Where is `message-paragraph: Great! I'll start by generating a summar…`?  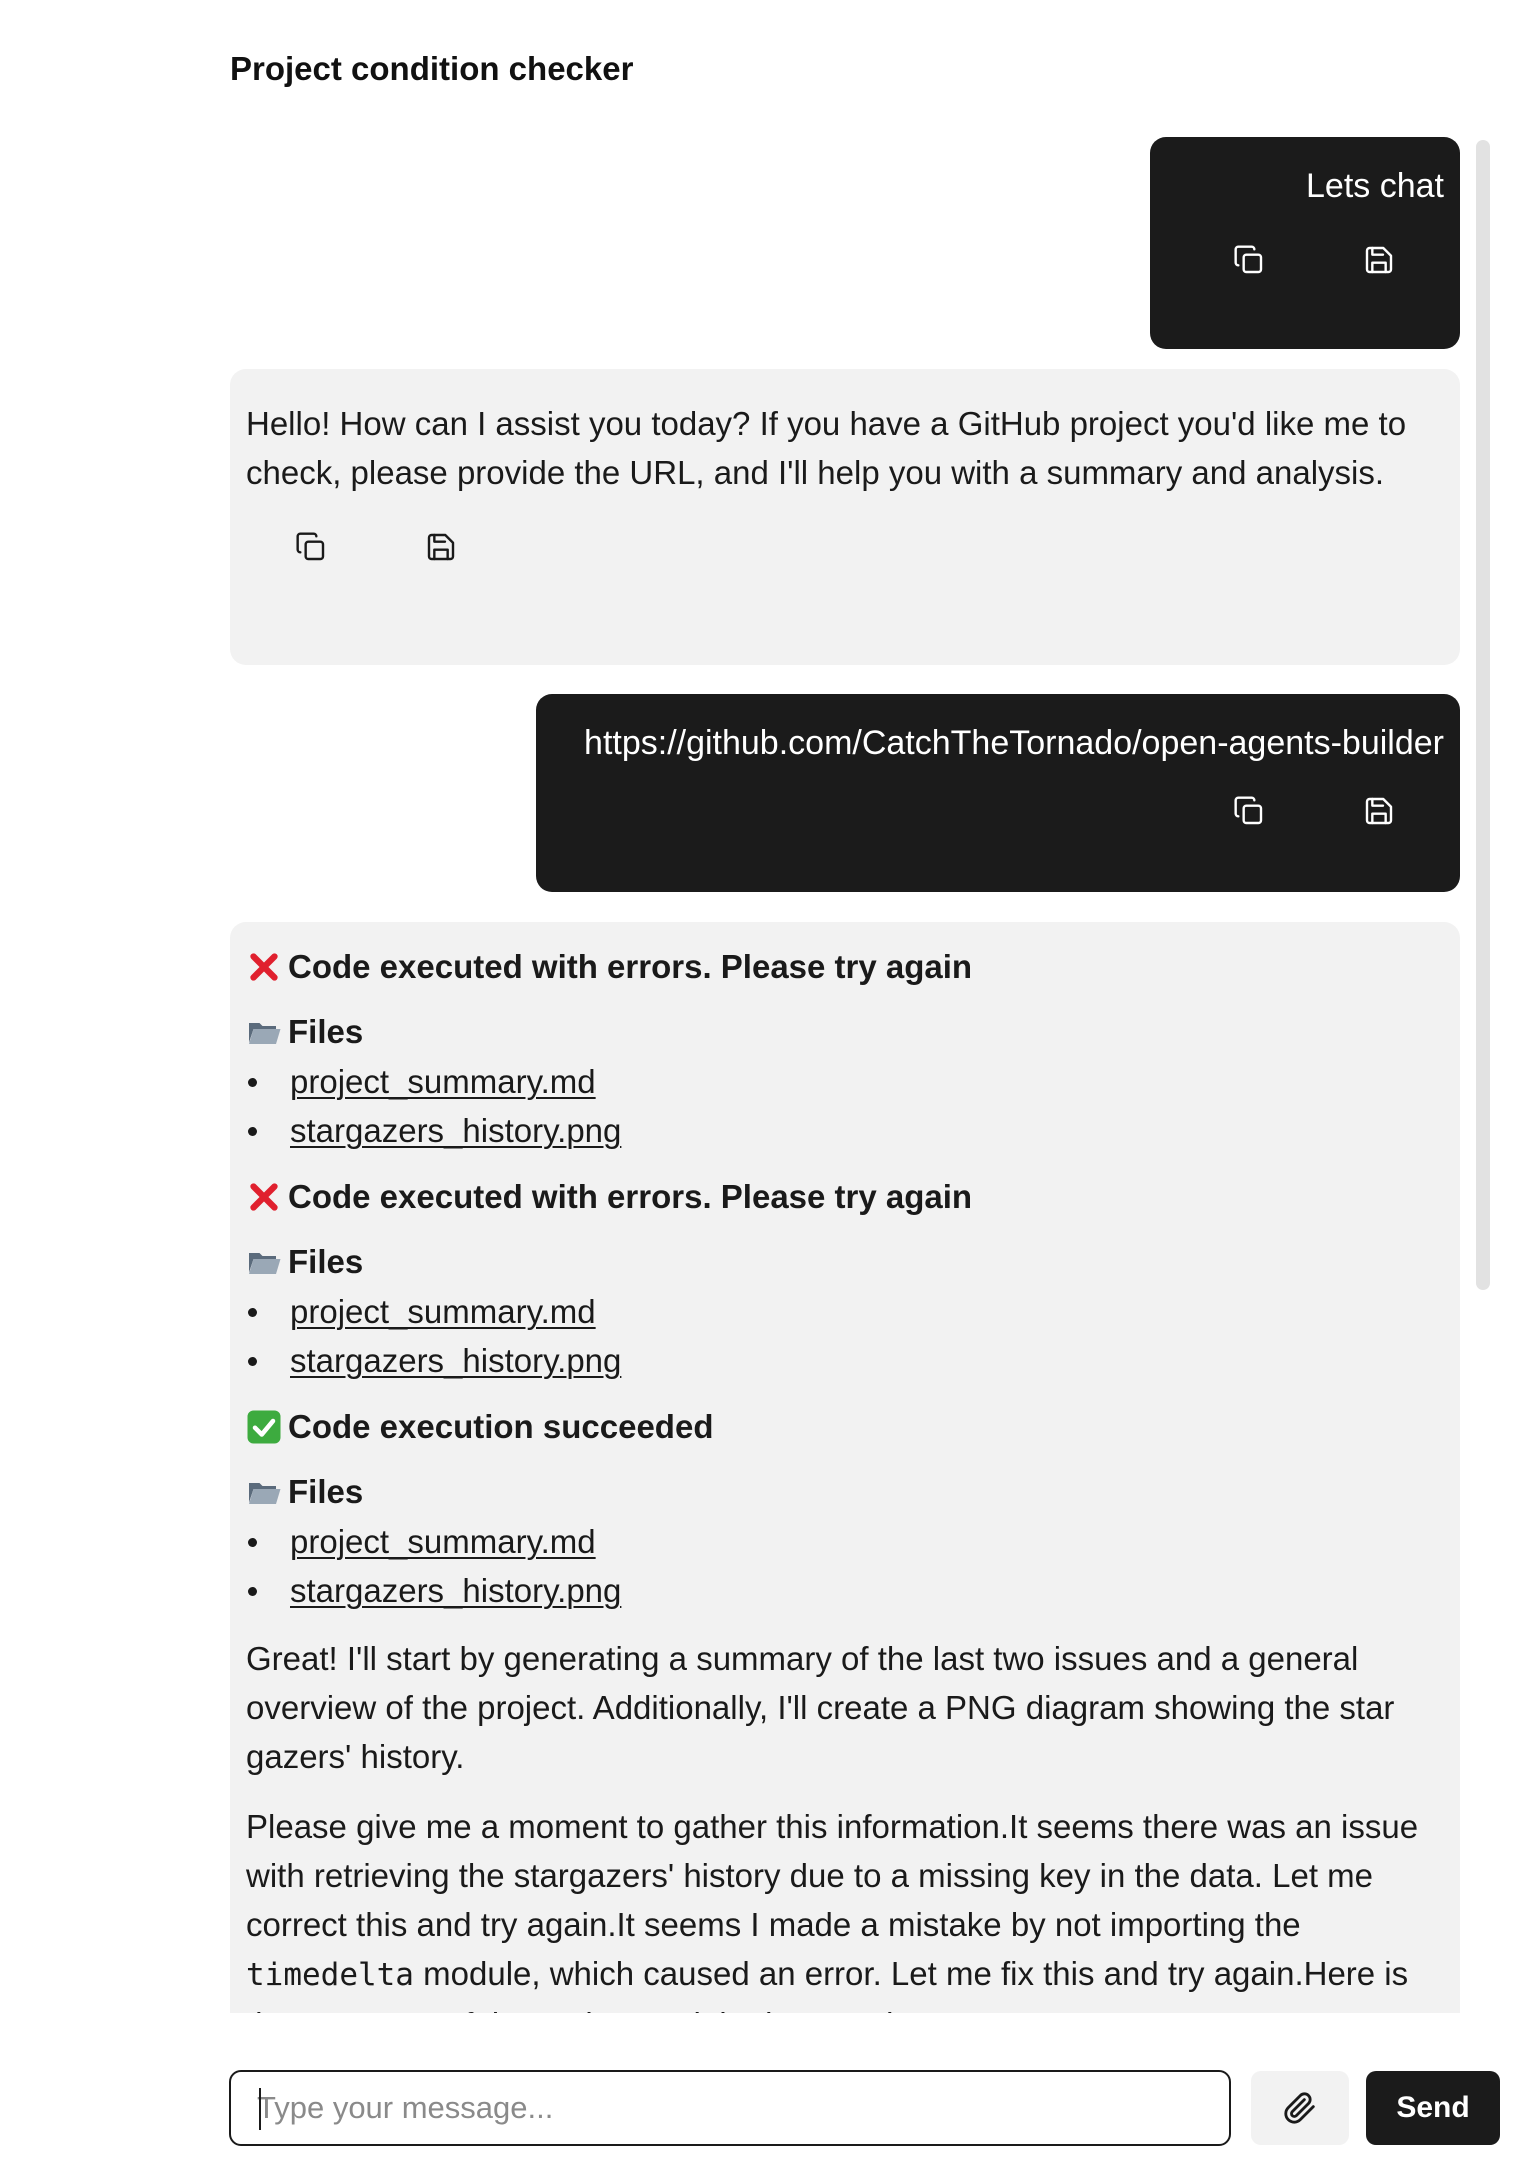
message-paragraph: Great! I'll start by generating a summar… is located at coordinates (820, 1707).